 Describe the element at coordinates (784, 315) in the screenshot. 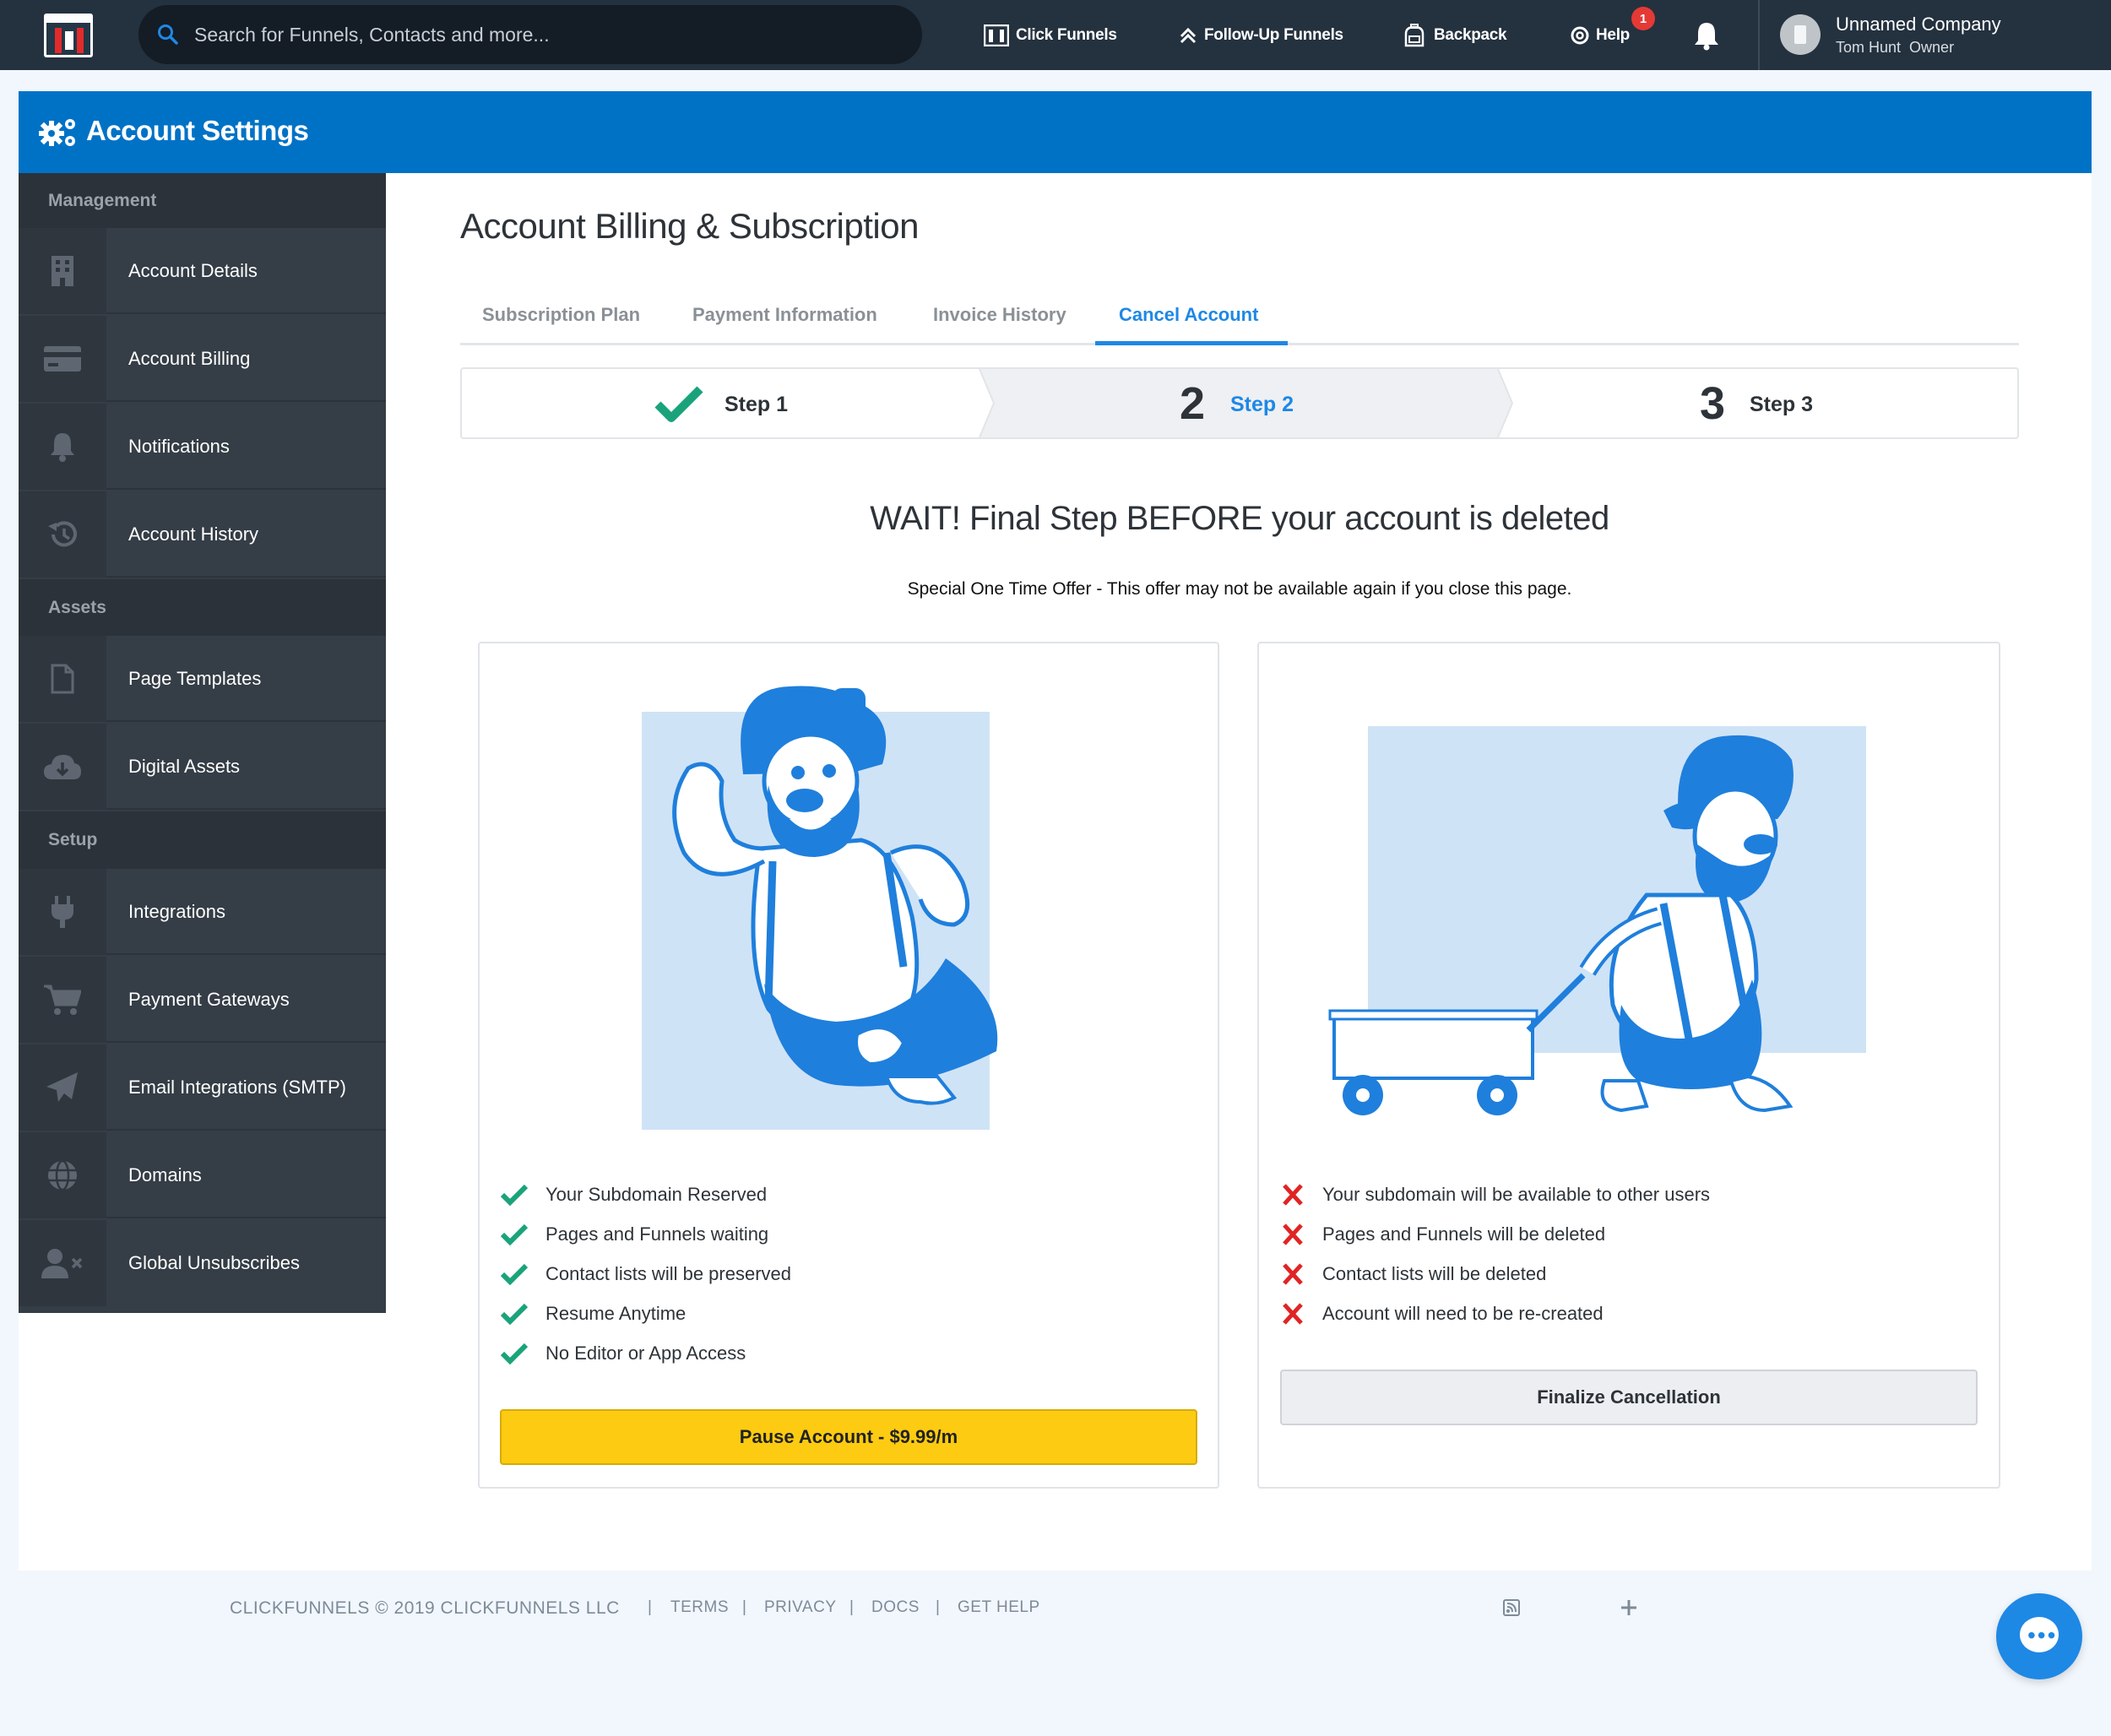

I see `tab-payment-information: Payment Information` at that location.